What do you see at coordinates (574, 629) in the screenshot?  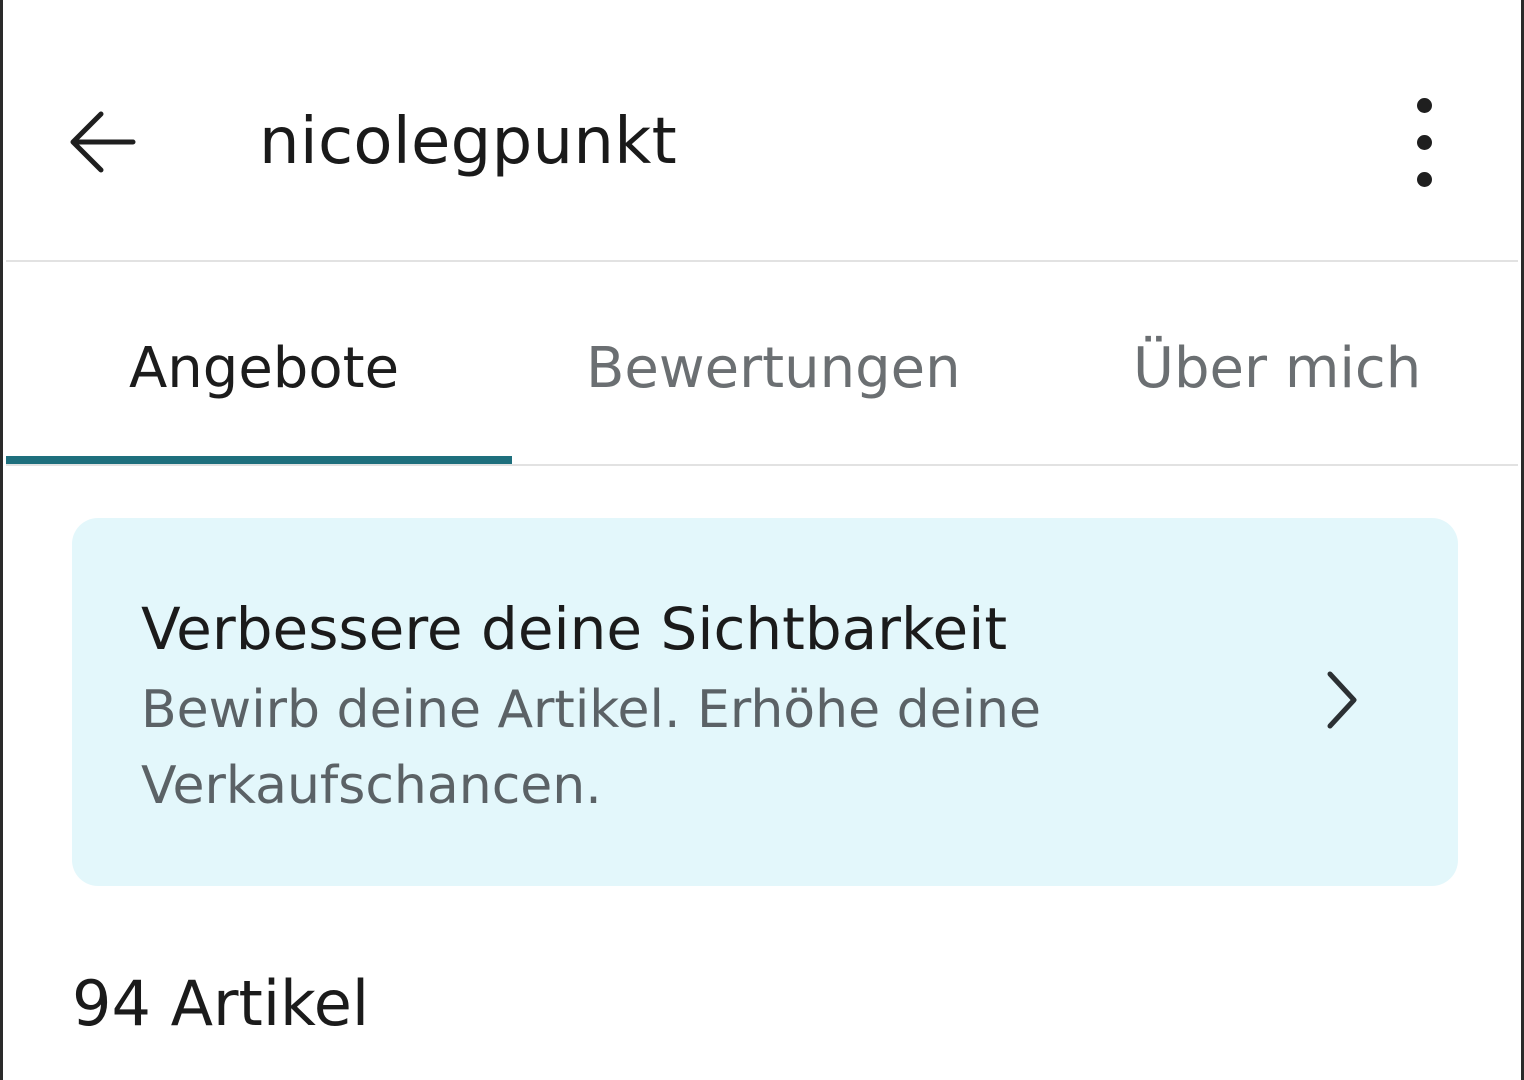 I see `promo-title: Verbessere deine Sichtbarkeit` at bounding box center [574, 629].